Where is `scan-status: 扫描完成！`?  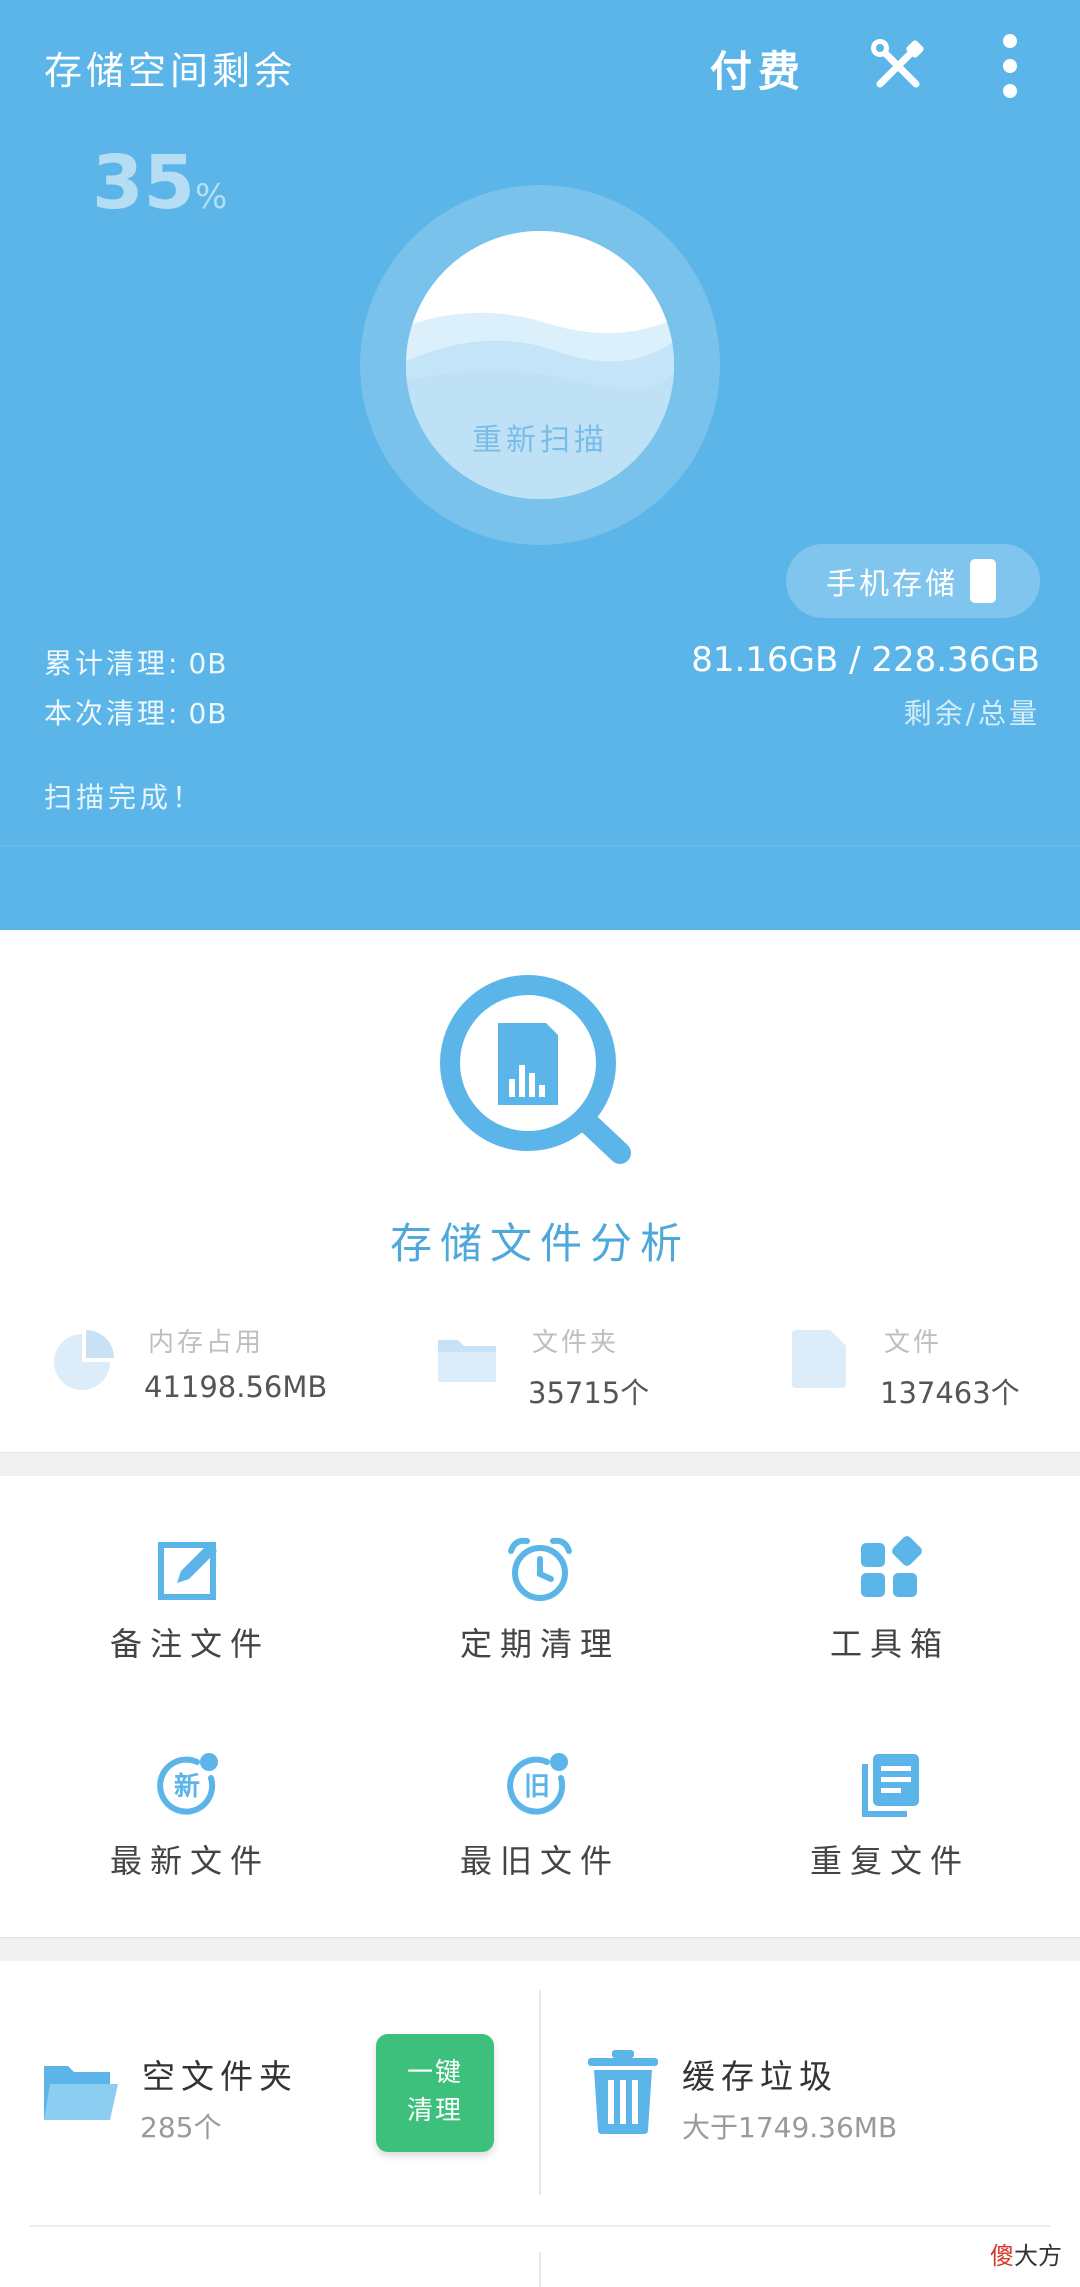 scan-status: 扫描完成！ is located at coordinates (124, 797).